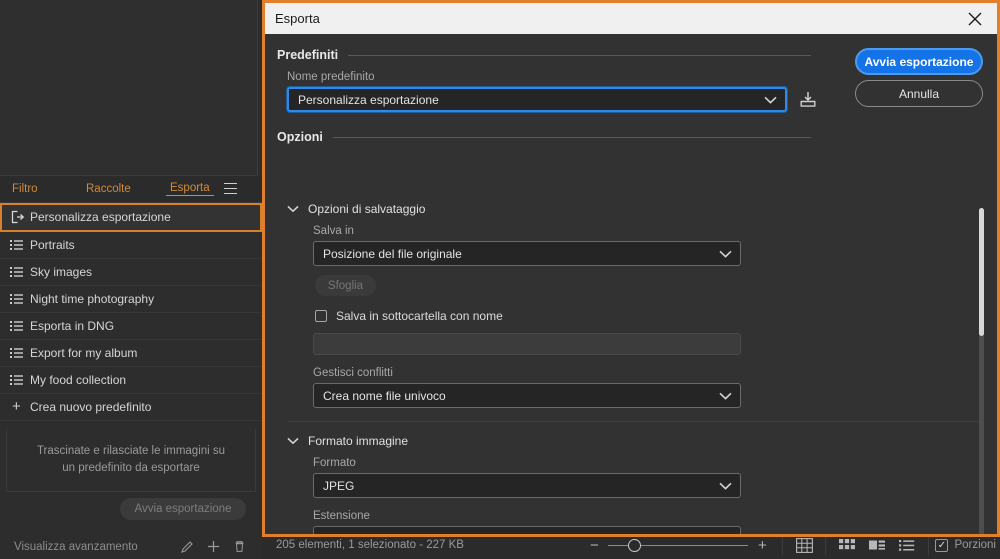 The height and width of the screenshot is (559, 1000). What do you see at coordinates (187, 546) in the screenshot?
I see `pencil-icon` at bounding box center [187, 546].